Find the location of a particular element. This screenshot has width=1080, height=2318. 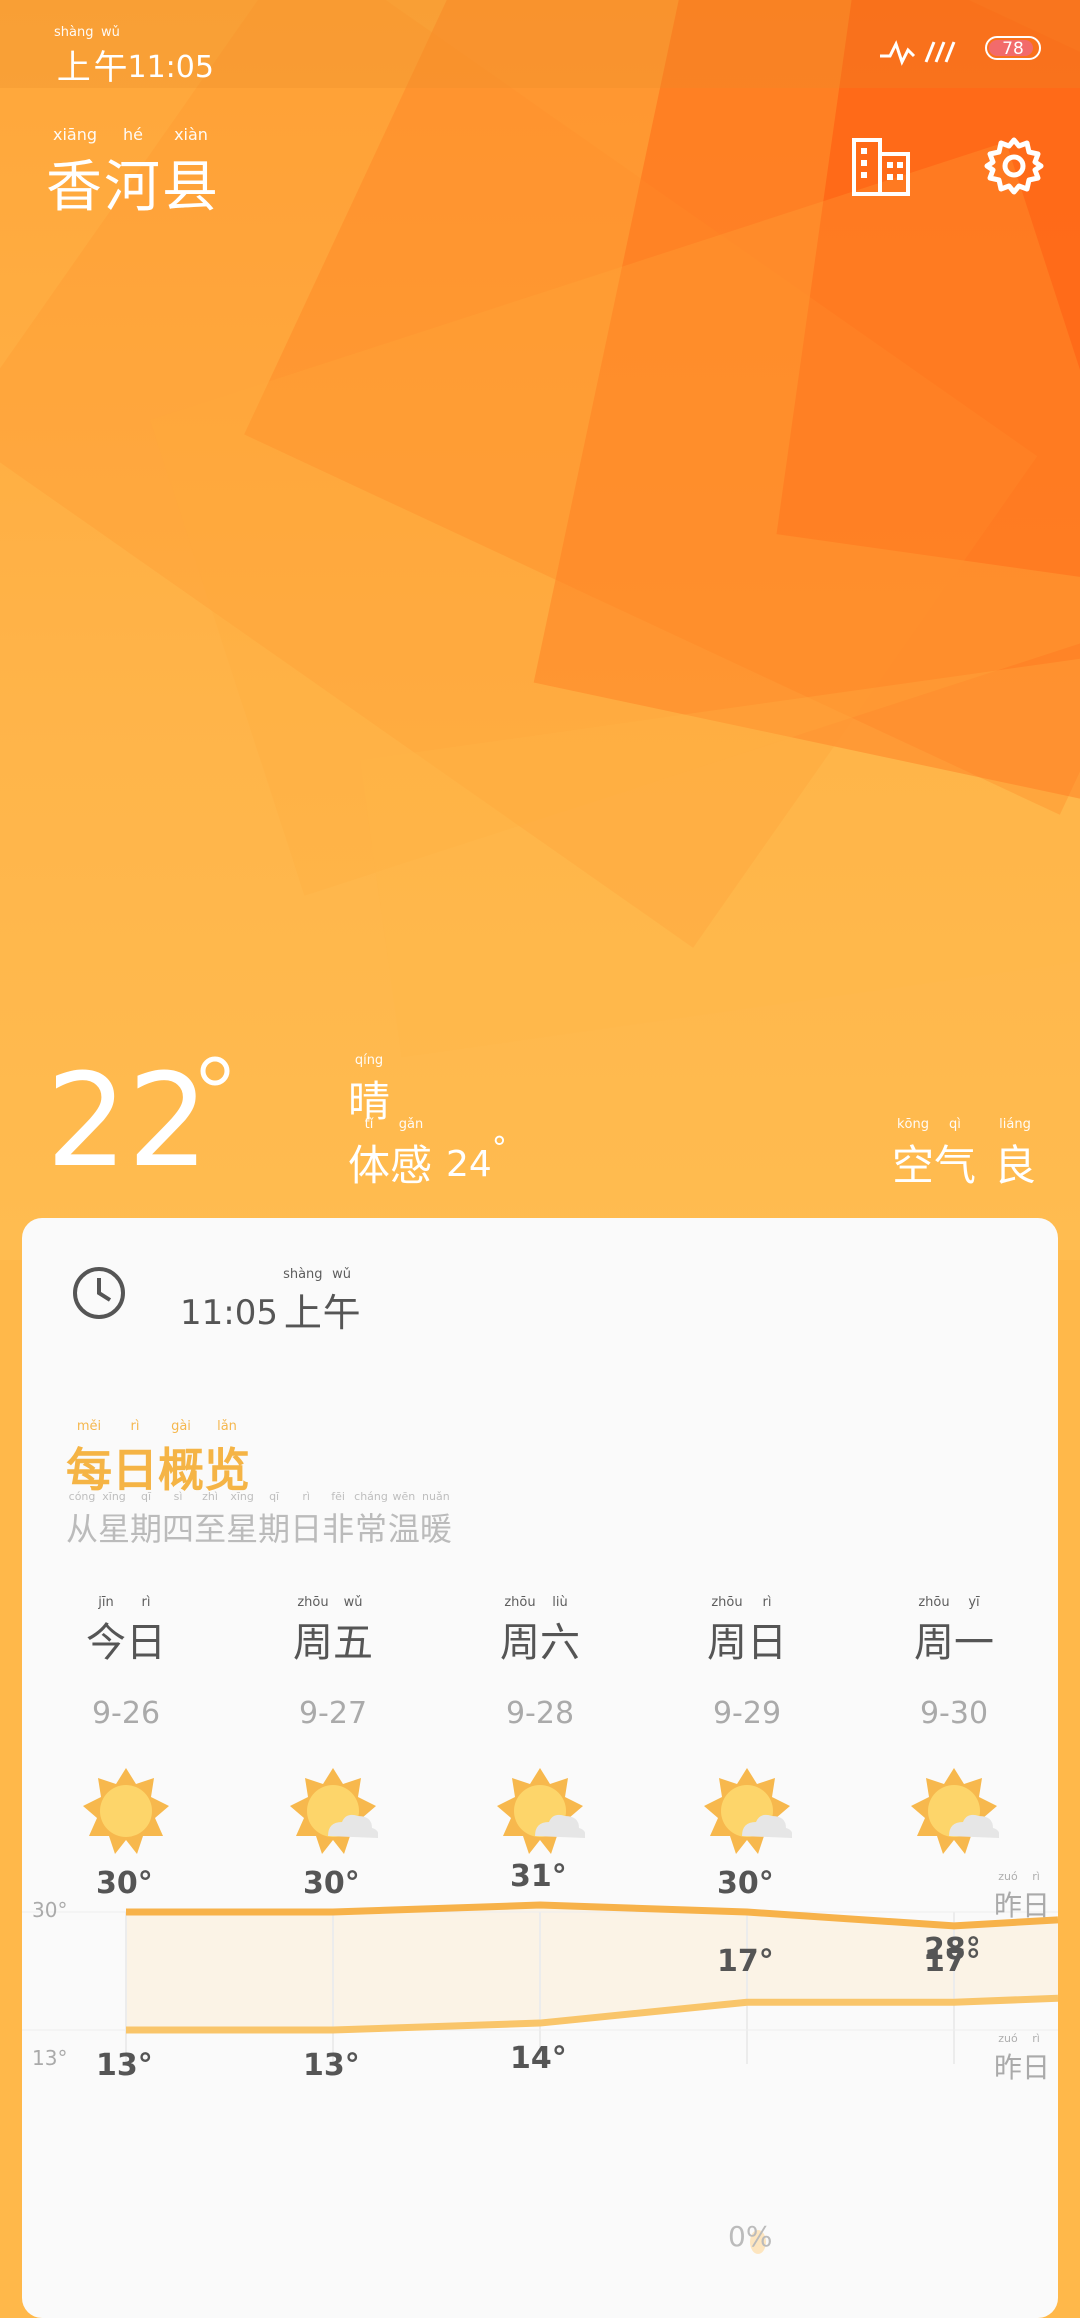

current-temperature: 22 is located at coordinates (127, 1121).